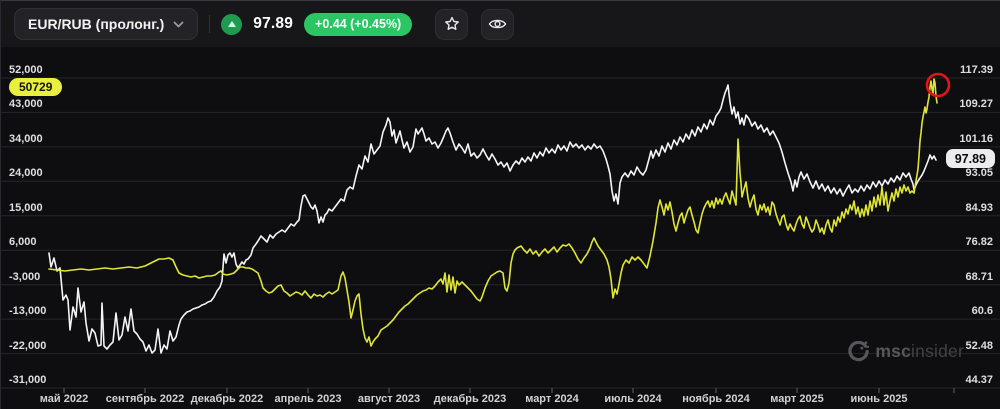 This screenshot has height=409, width=1000. I want to click on watch-button, so click(498, 24).